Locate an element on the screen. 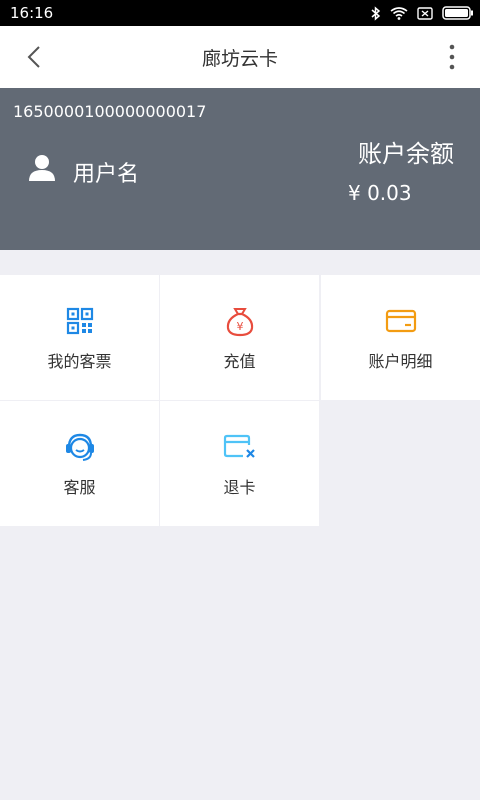 Image resolution: width=480 pixels, height=800 pixels. more-vertical-icon is located at coordinates (452, 57).